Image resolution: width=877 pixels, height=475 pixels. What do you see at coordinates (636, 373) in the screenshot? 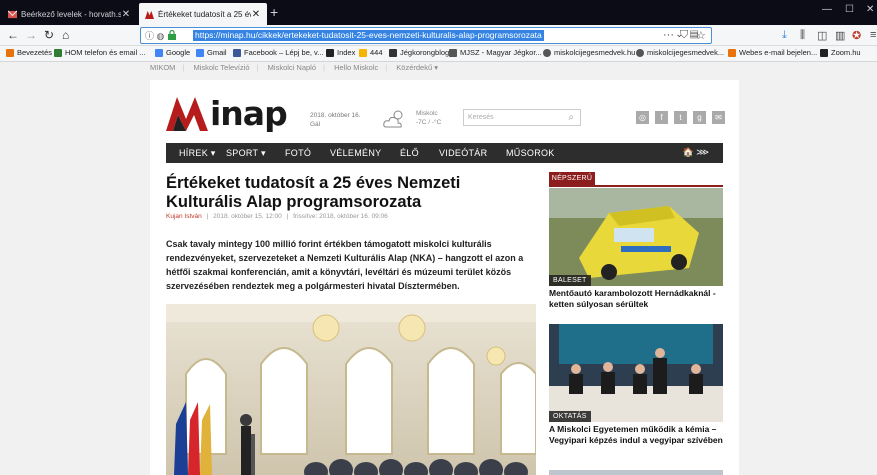
I see `card-photo: OKTATÁS` at bounding box center [636, 373].